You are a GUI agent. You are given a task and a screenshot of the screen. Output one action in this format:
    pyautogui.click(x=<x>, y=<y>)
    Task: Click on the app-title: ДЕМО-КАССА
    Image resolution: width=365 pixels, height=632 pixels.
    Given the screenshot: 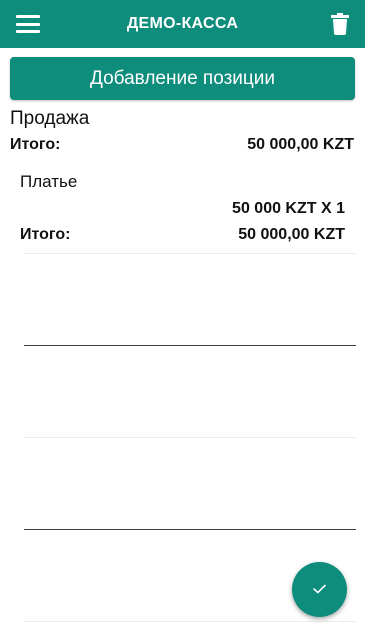 What is the action you would take?
    pyautogui.click(x=182, y=23)
    